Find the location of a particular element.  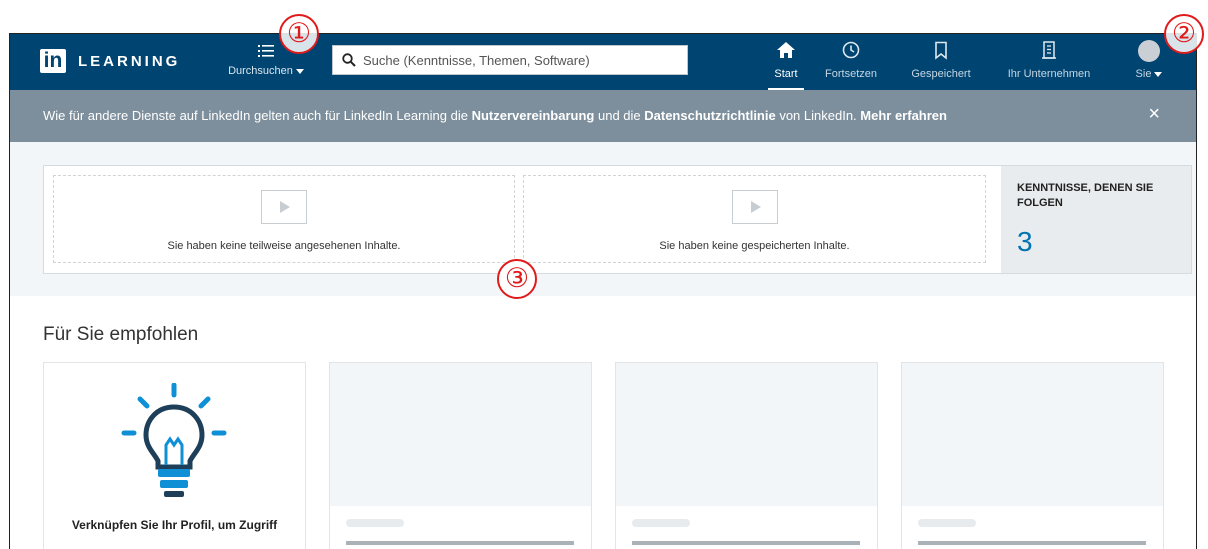

browse-label: Durchsuchen is located at coordinates (260, 71).